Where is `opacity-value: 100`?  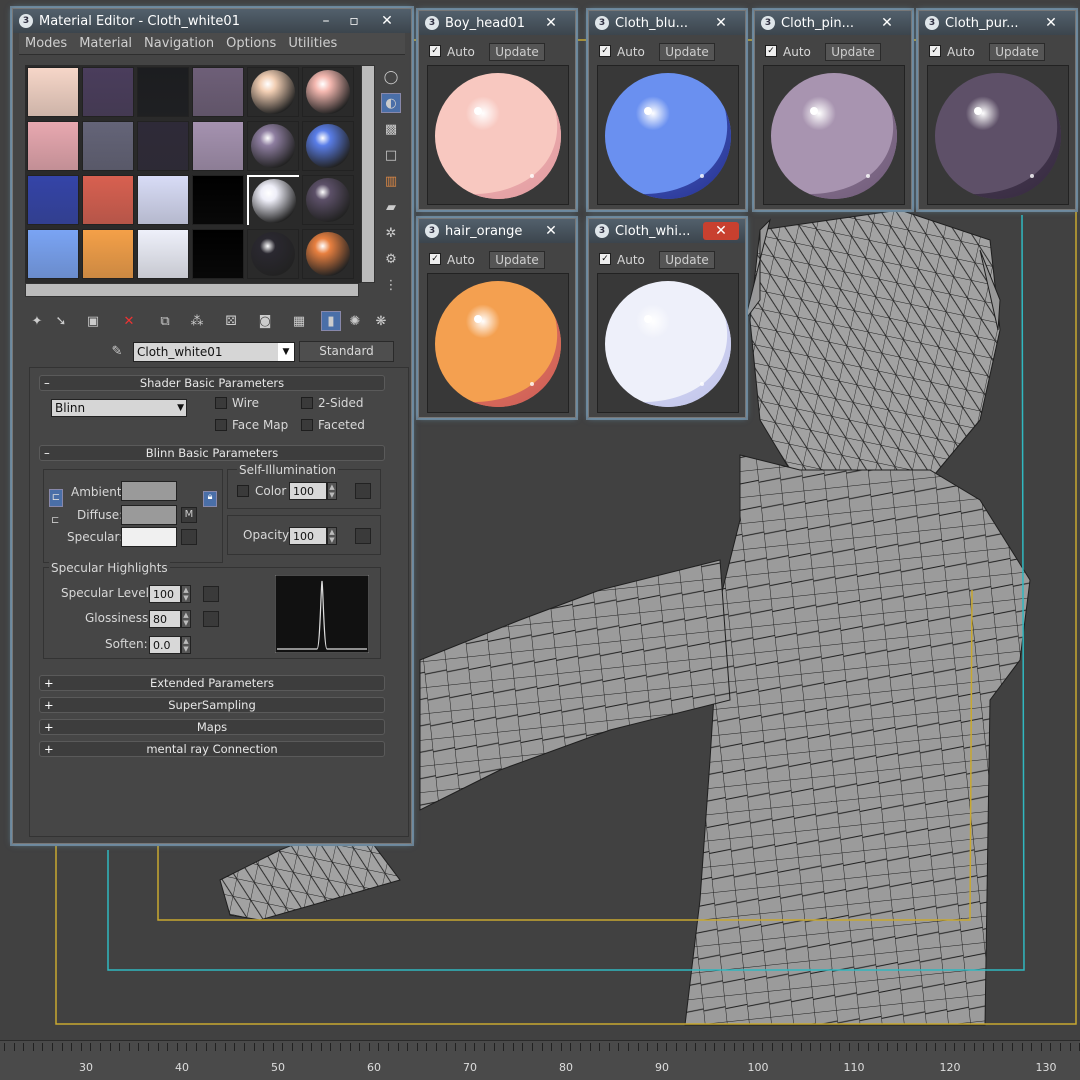 opacity-value: 100 is located at coordinates (308, 536).